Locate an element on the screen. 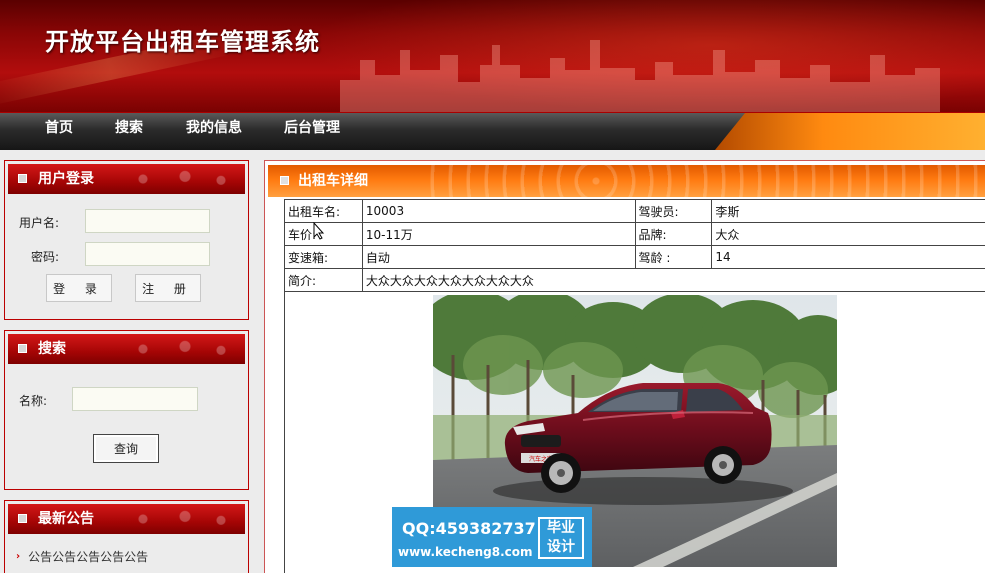  notice-item: › 公告公告公告公告公告 is located at coordinates (82, 556).